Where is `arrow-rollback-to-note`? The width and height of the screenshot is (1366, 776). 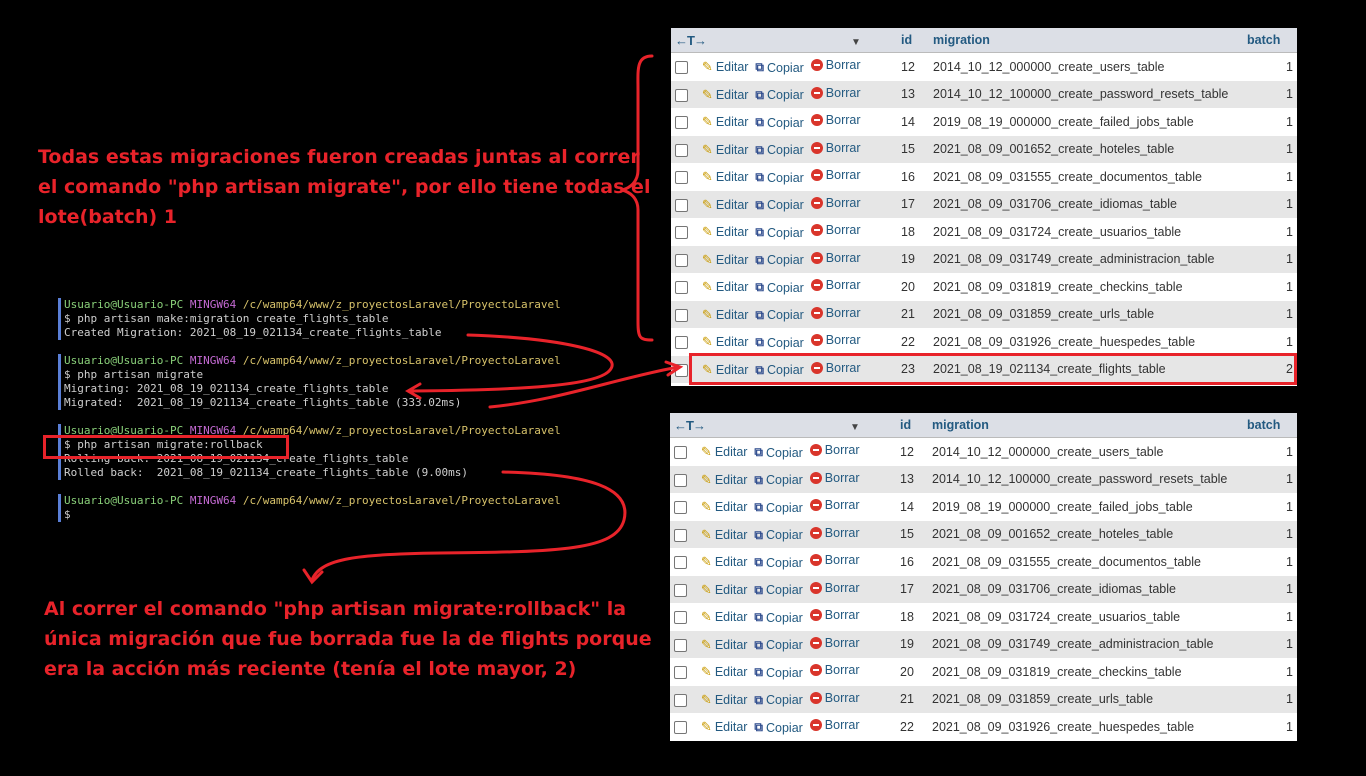 arrow-rollback-to-note is located at coordinates (468, 526).